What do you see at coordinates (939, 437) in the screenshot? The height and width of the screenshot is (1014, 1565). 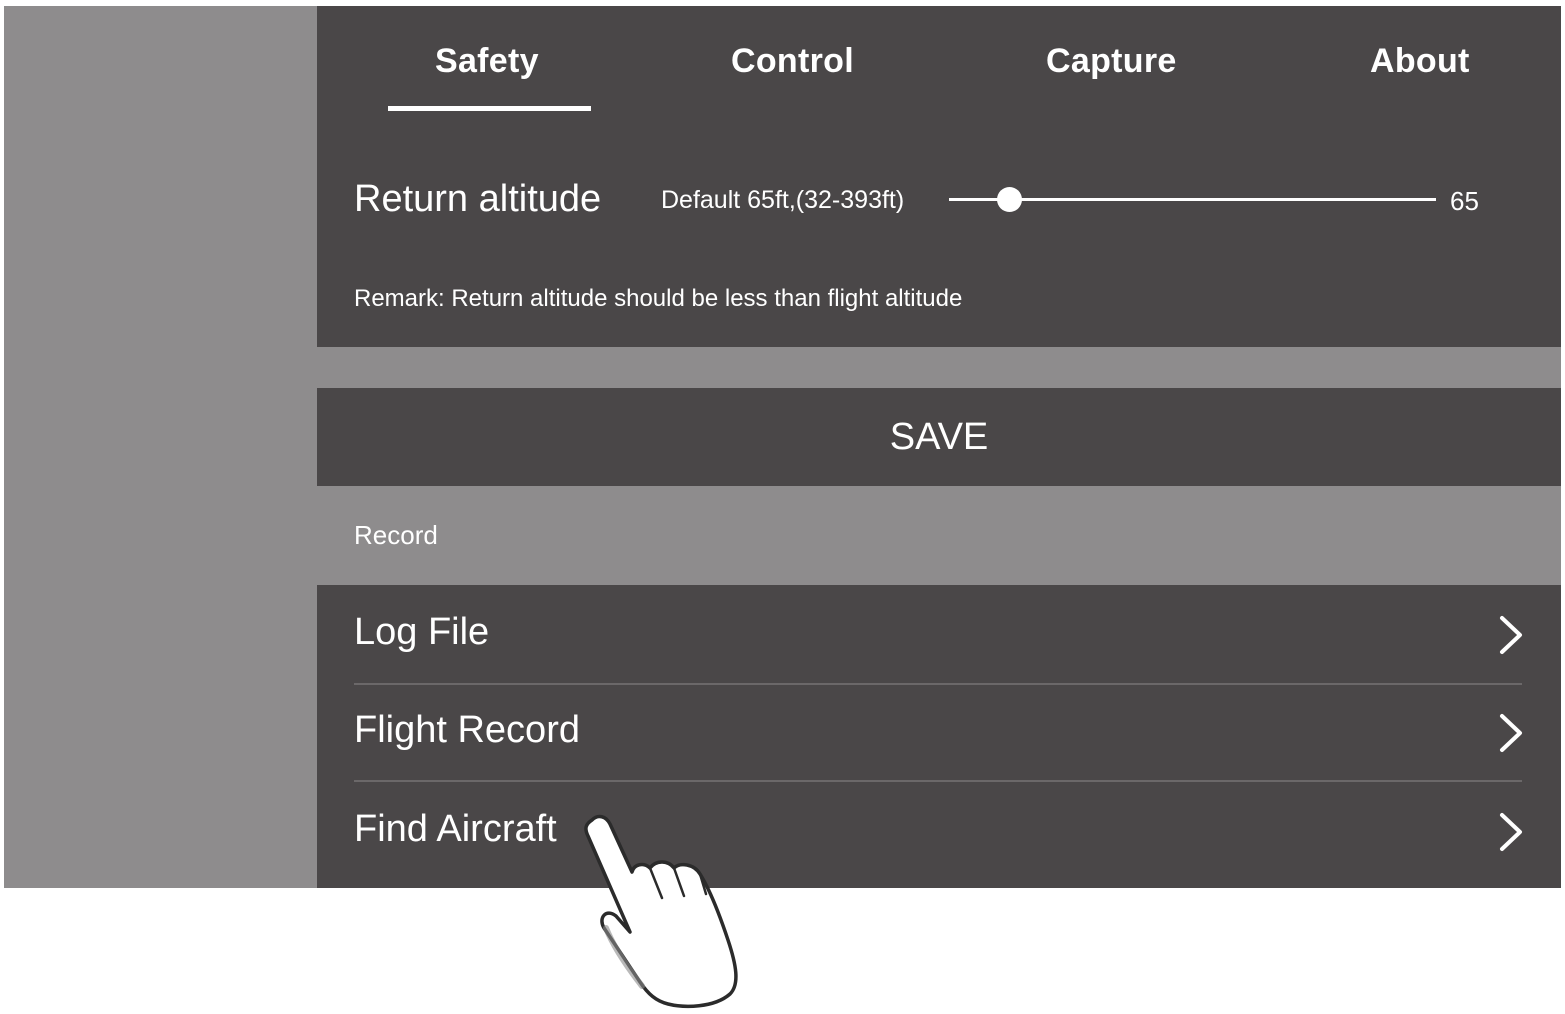 I see `save-button: SAVE` at bounding box center [939, 437].